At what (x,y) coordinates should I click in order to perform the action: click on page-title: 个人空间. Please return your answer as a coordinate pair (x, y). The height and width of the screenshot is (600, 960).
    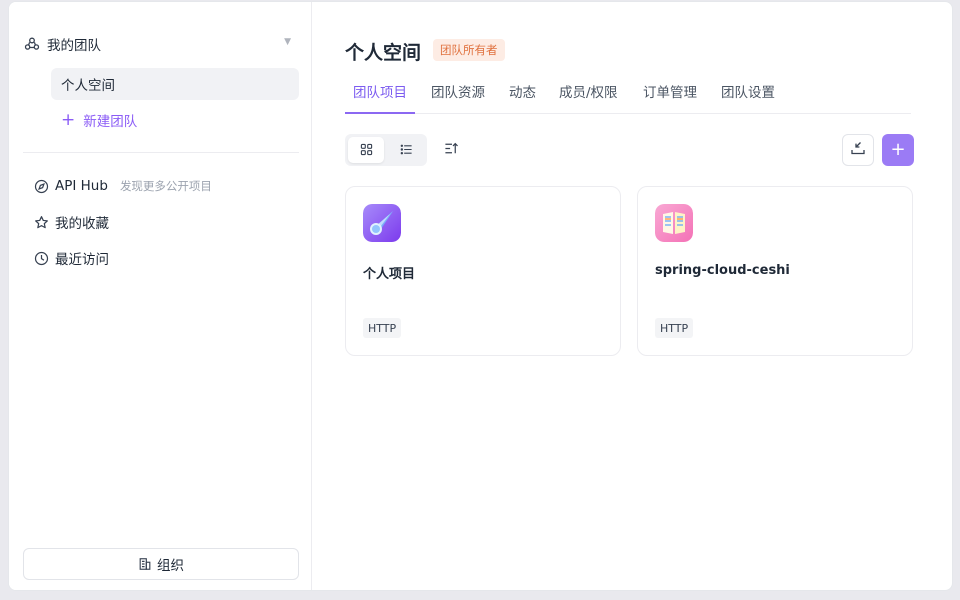
    Looking at the image, I should click on (383, 53).